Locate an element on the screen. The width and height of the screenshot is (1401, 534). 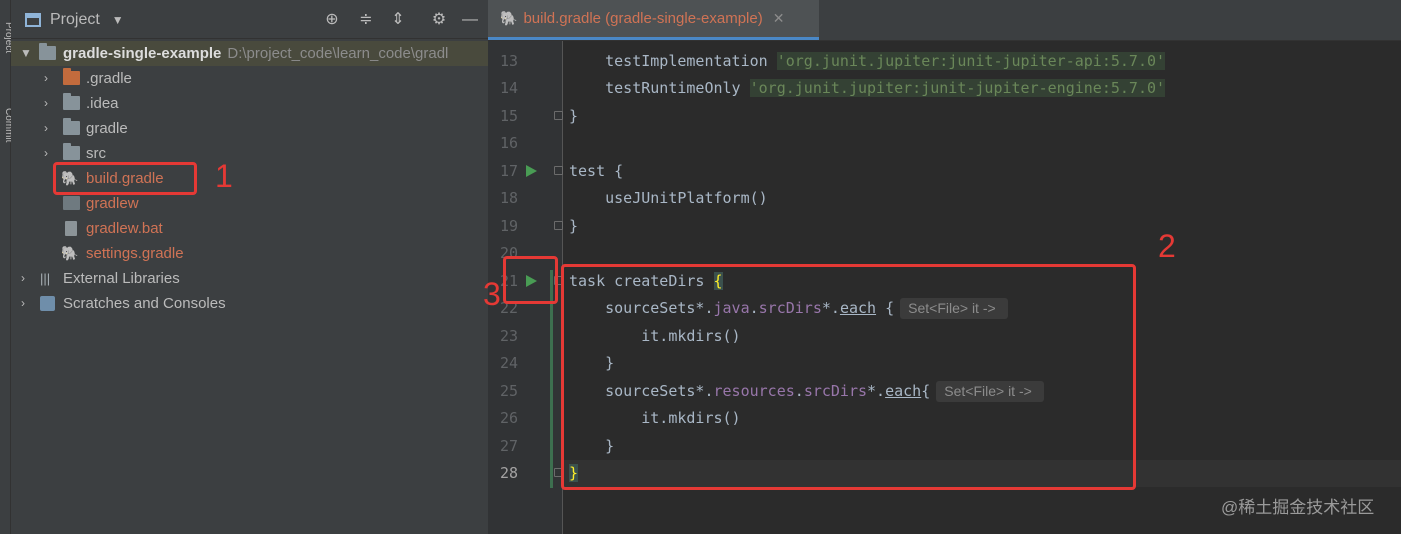
tree-item-label: settings.gradle is located at coordinates (135, 253).